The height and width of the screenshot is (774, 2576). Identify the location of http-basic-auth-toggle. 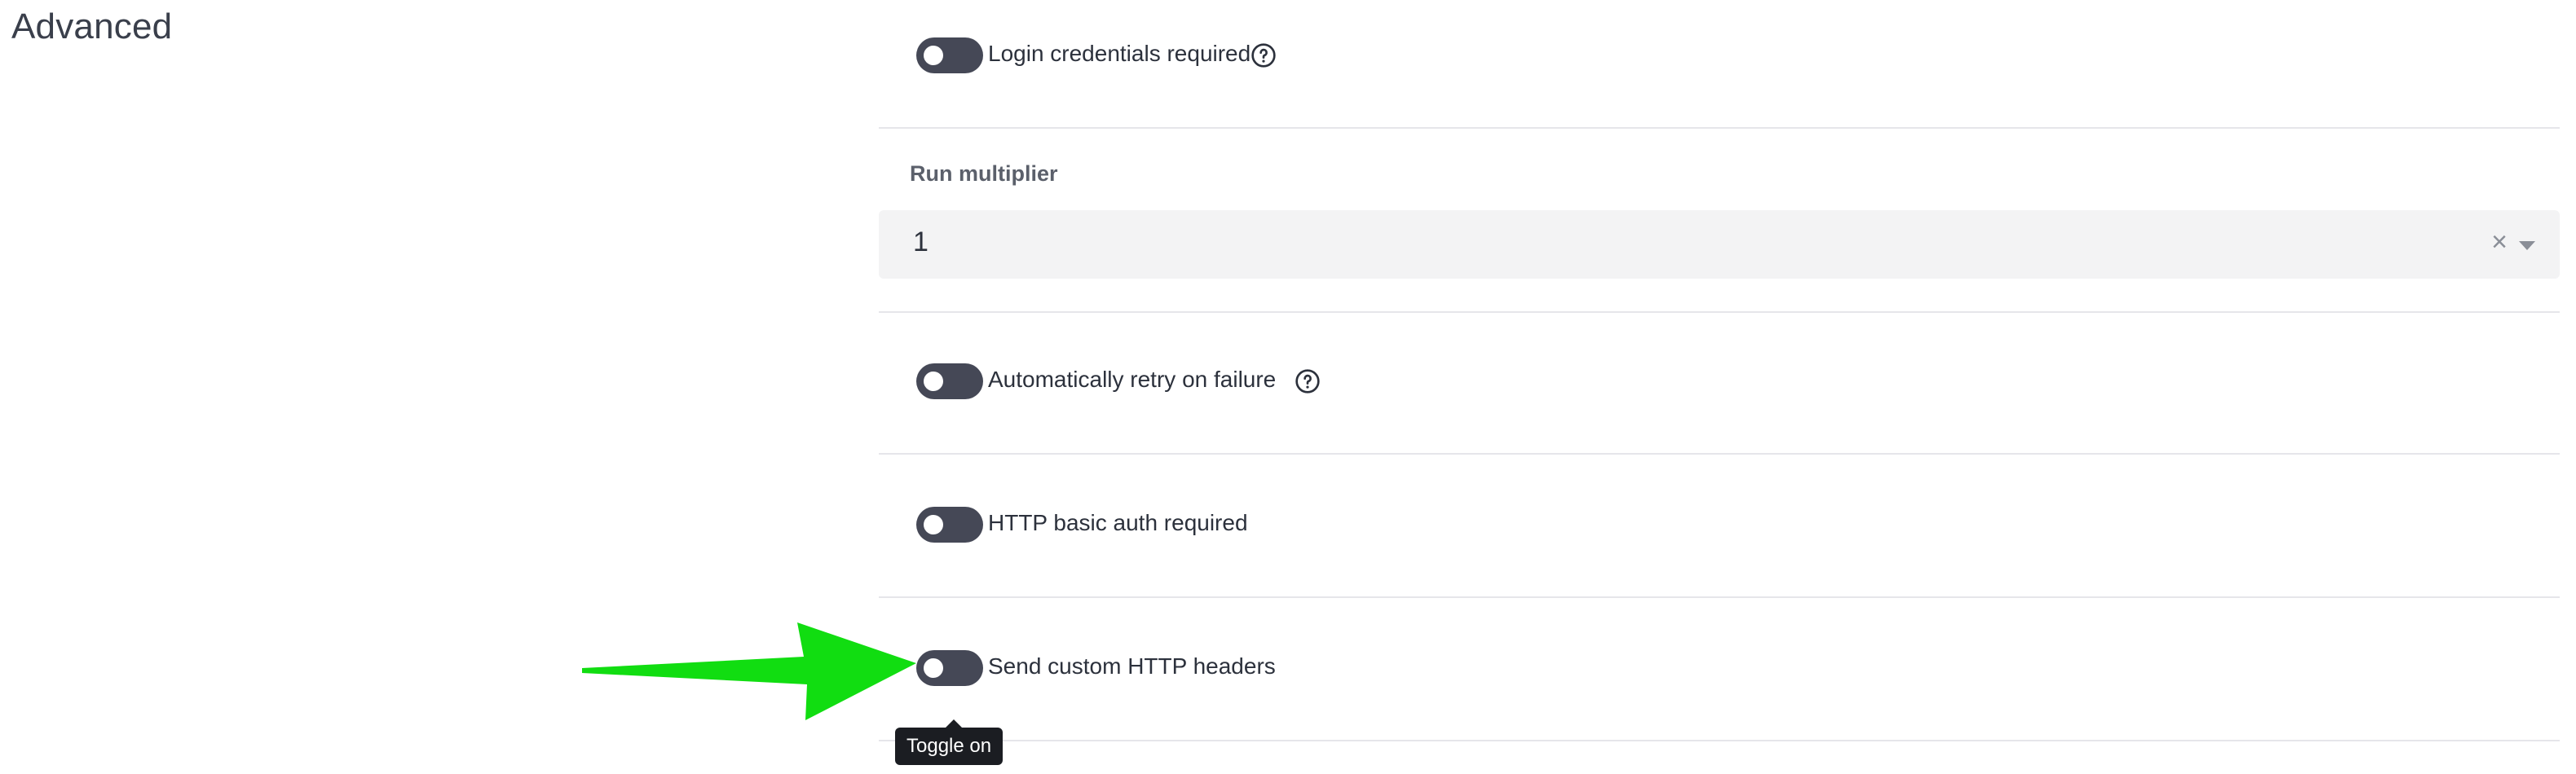
(949, 525).